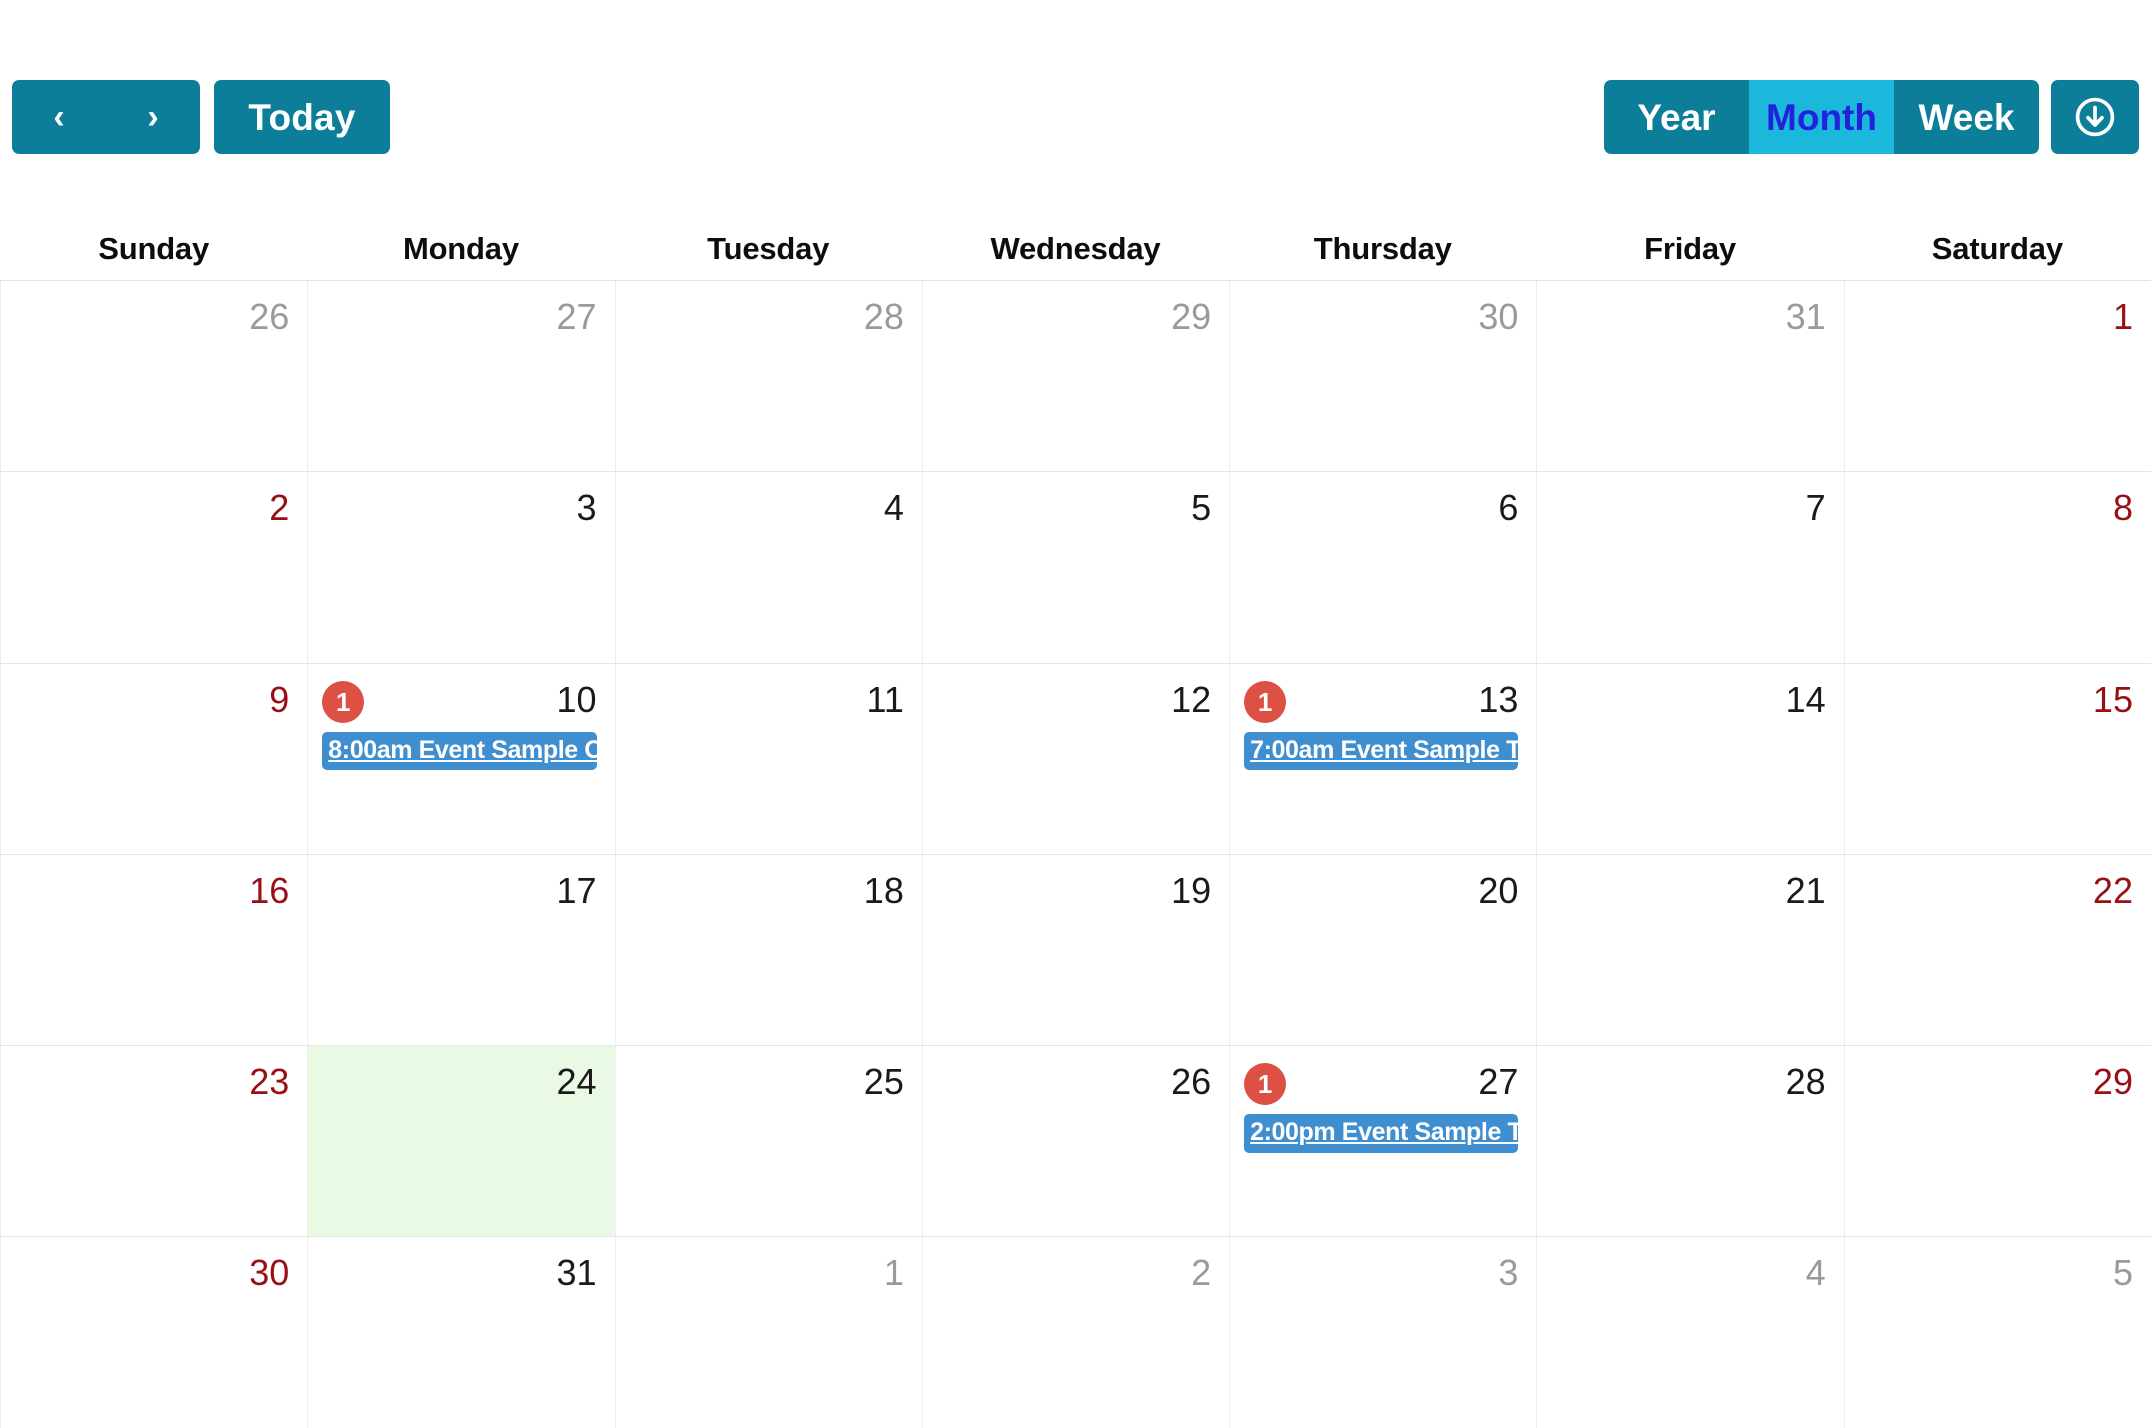  Describe the element at coordinates (155, 1141) in the screenshot. I see `day-cell: 23` at that location.